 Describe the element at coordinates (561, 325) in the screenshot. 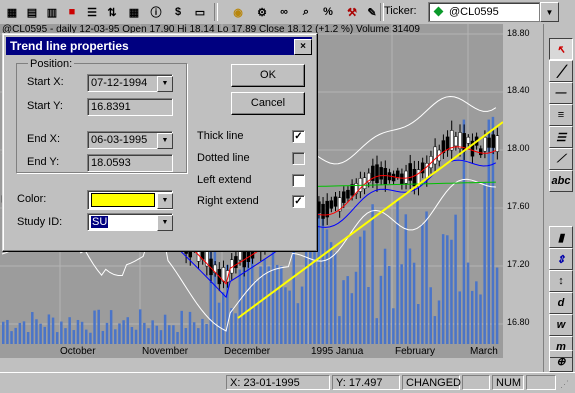

I see `week-period-icon: w` at that location.